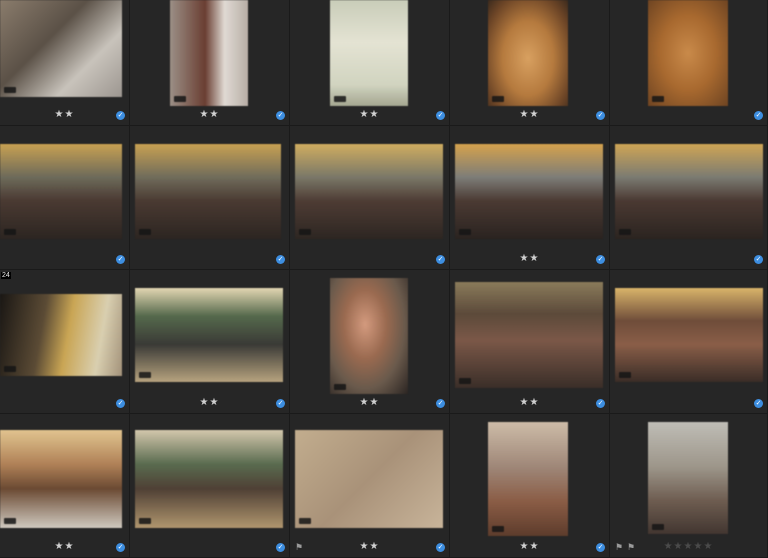 Image resolution: width=768 pixels, height=558 pixels. What do you see at coordinates (6, 275) in the screenshot?
I see `photo-number-label: 24` at bounding box center [6, 275].